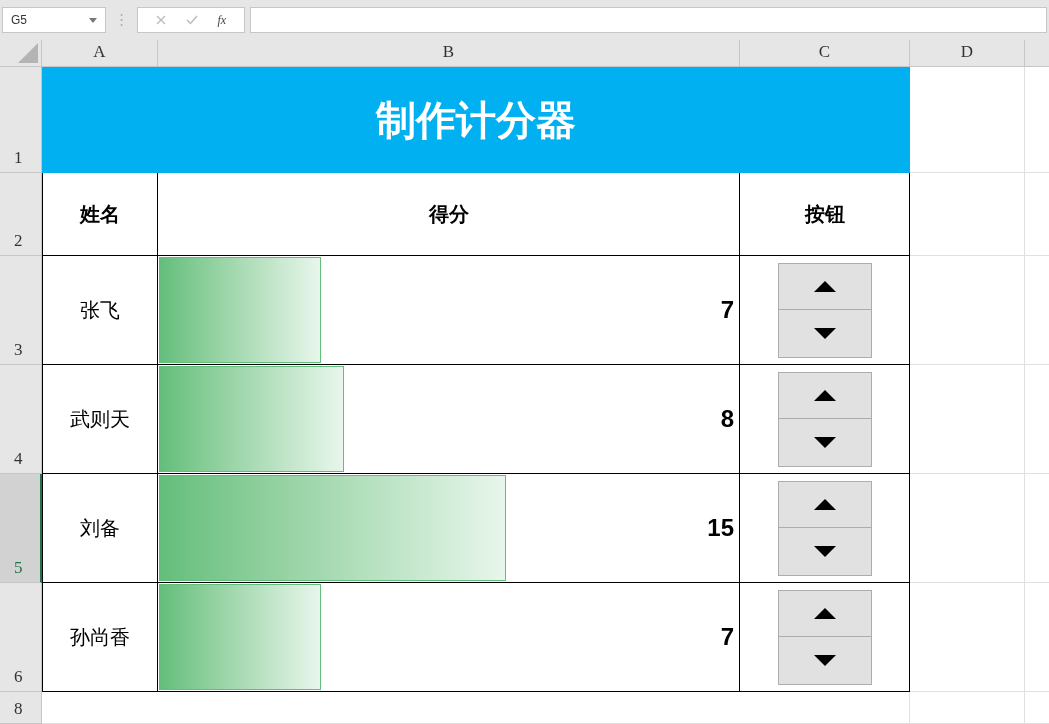 This screenshot has width=1049, height=724. I want to click on formula-input, so click(648, 20).